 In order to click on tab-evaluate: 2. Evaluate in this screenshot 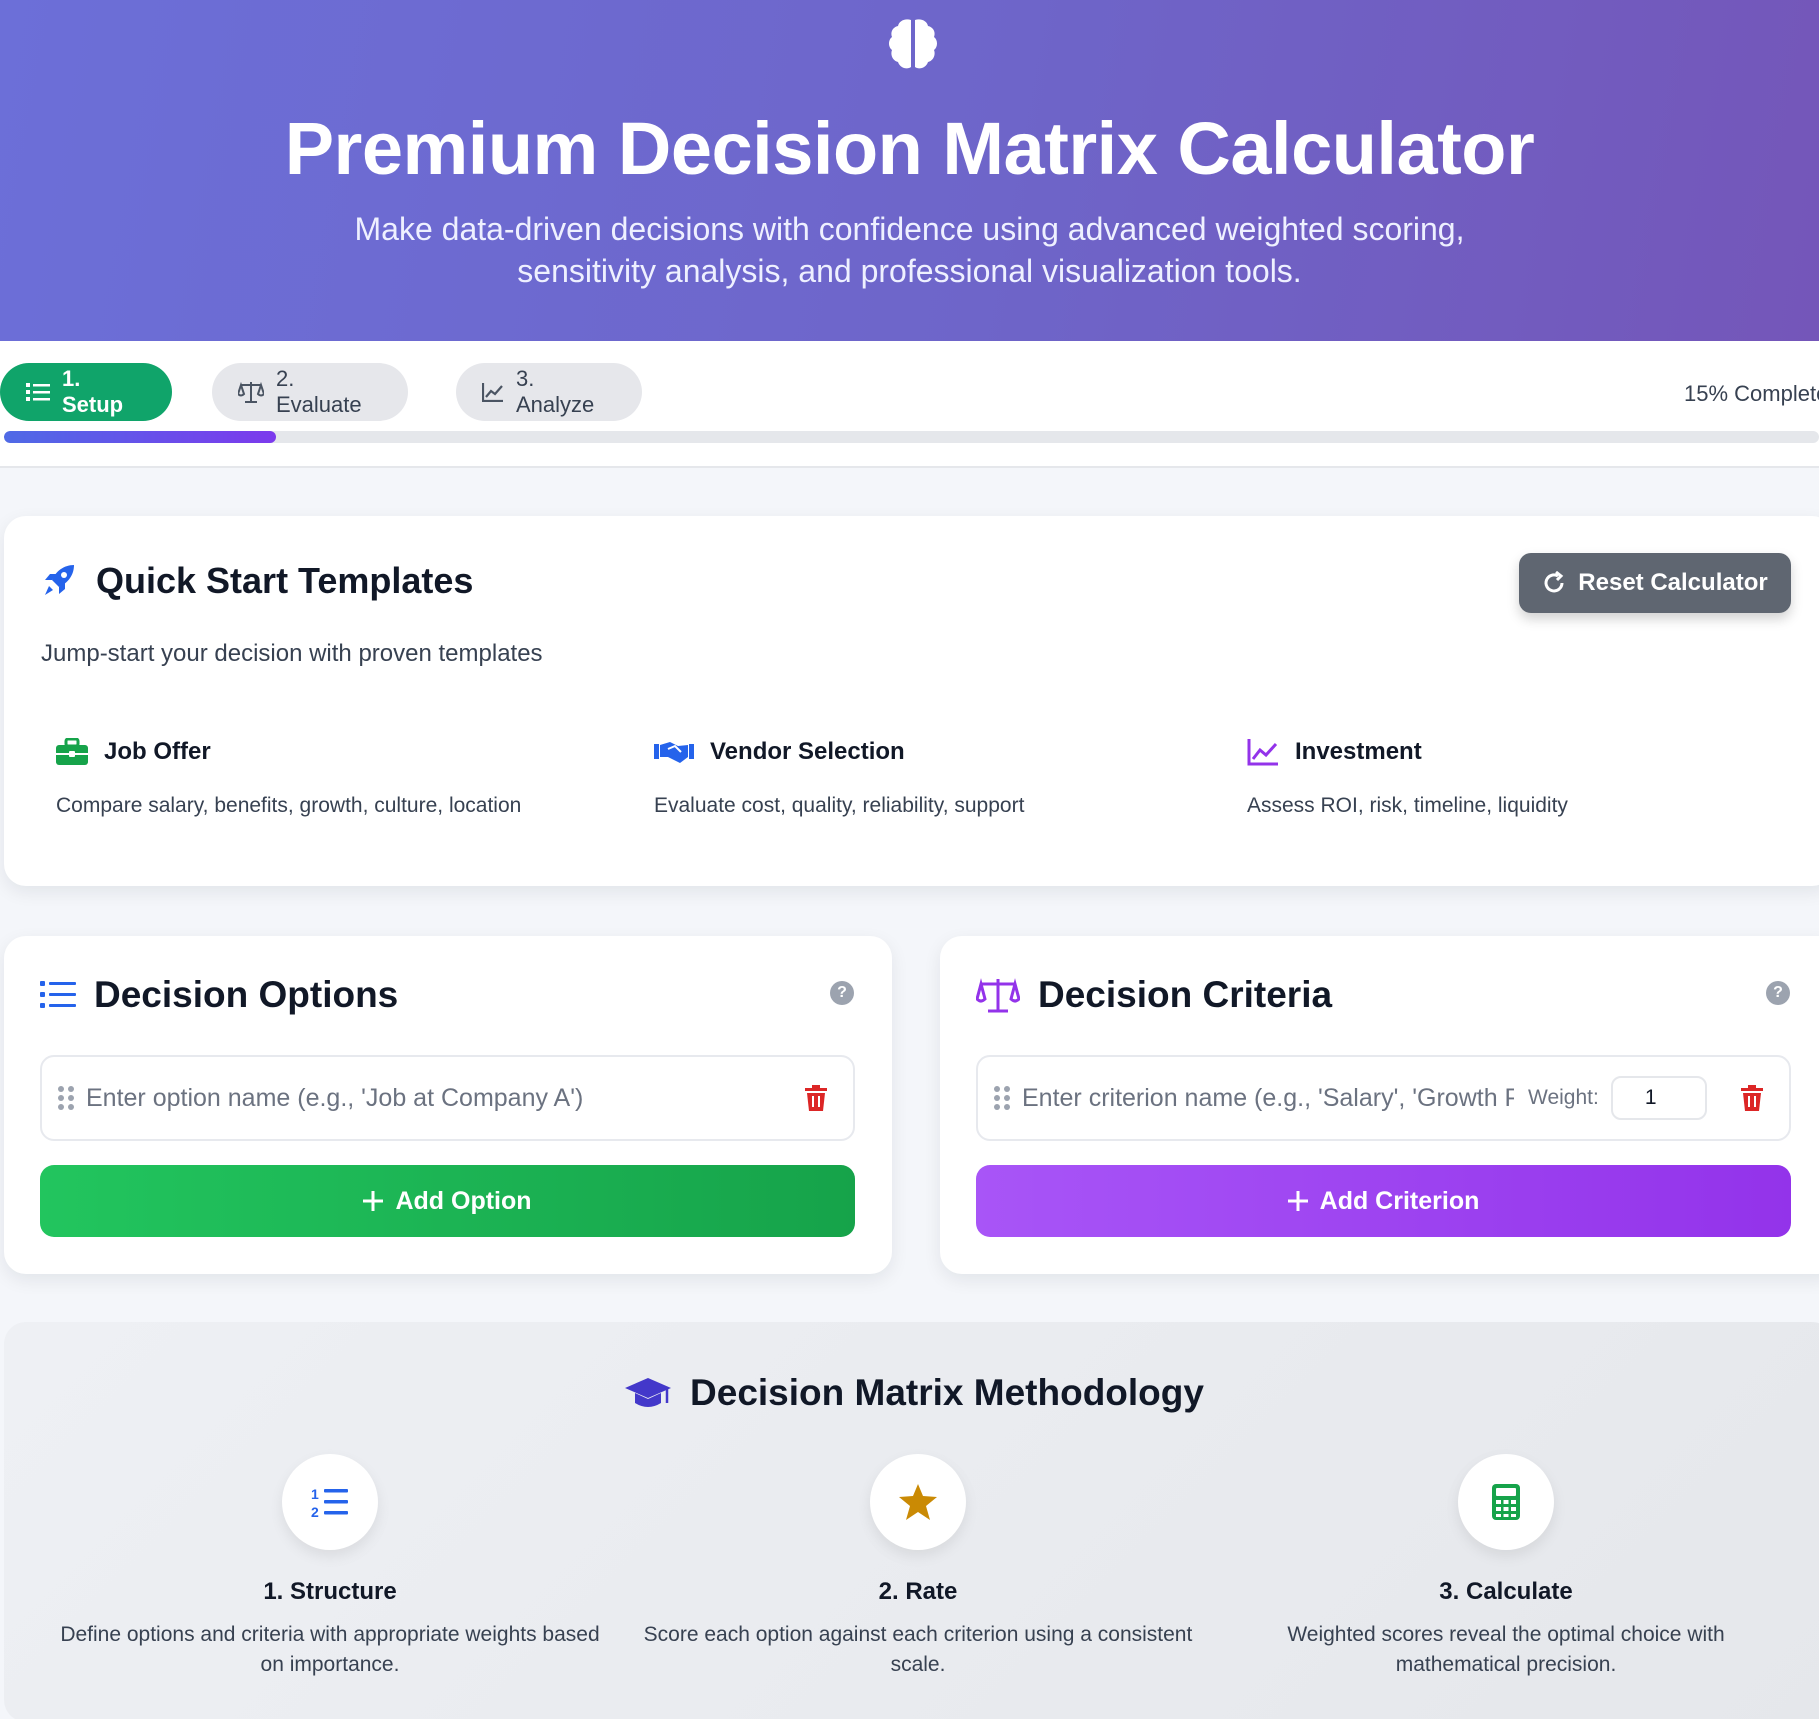, I will do `click(310, 392)`.